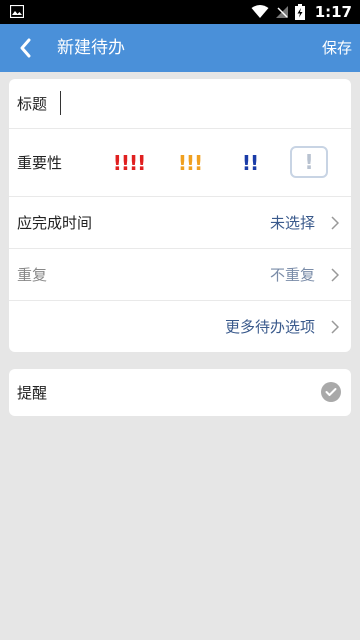 This screenshot has height=640, width=360. What do you see at coordinates (190, 162) in the screenshot?
I see `priority-high-button: !!!` at bounding box center [190, 162].